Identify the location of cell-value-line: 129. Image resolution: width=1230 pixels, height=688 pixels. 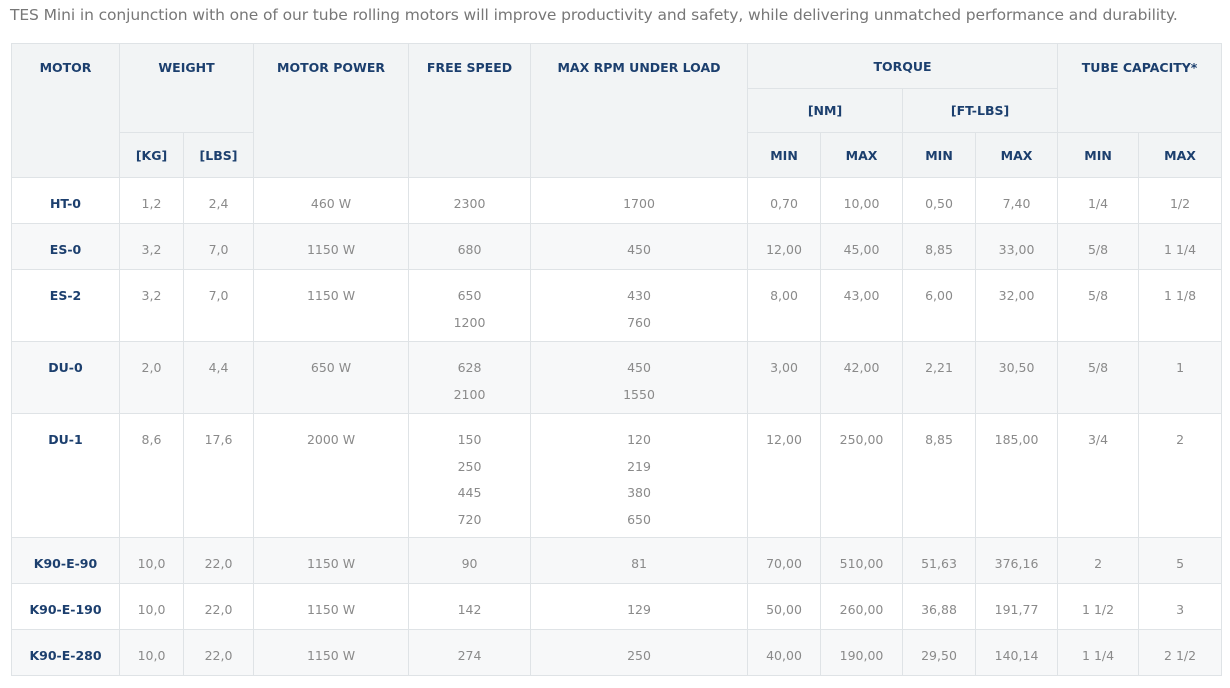
(639, 609).